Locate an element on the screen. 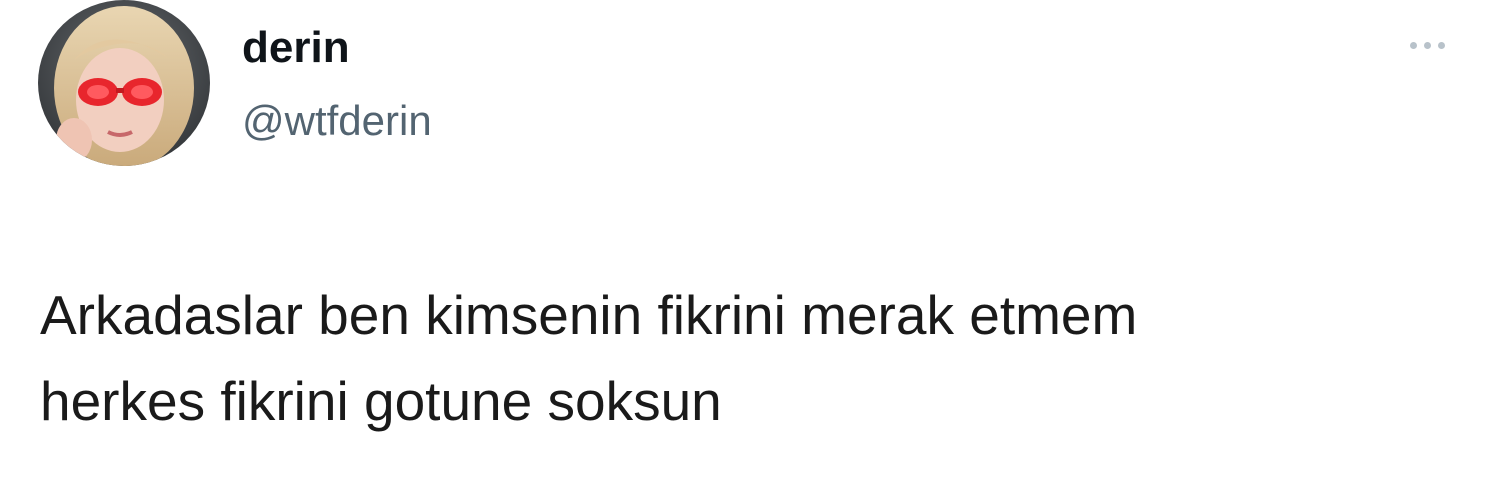  more-options-button is located at coordinates (1427, 45).